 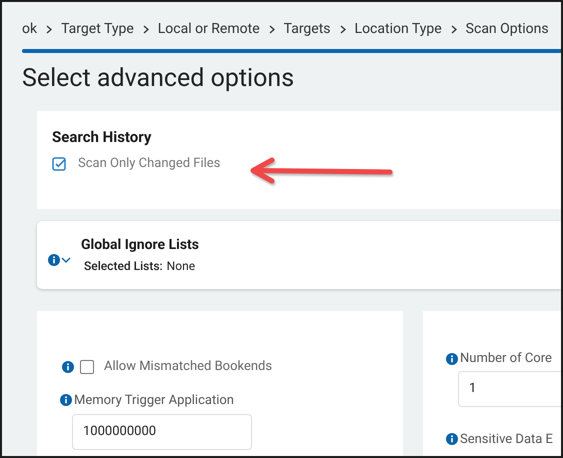 I want to click on input-field: 1, so click(x=509, y=388).